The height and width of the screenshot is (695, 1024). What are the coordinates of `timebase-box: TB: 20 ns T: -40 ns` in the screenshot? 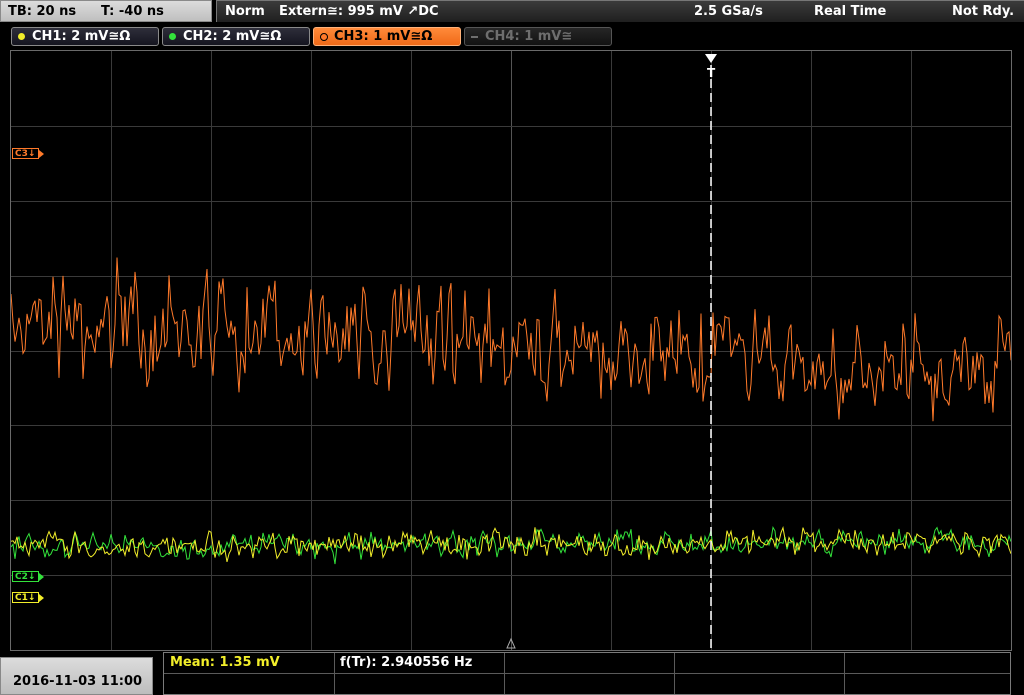 It's located at (106, 11).